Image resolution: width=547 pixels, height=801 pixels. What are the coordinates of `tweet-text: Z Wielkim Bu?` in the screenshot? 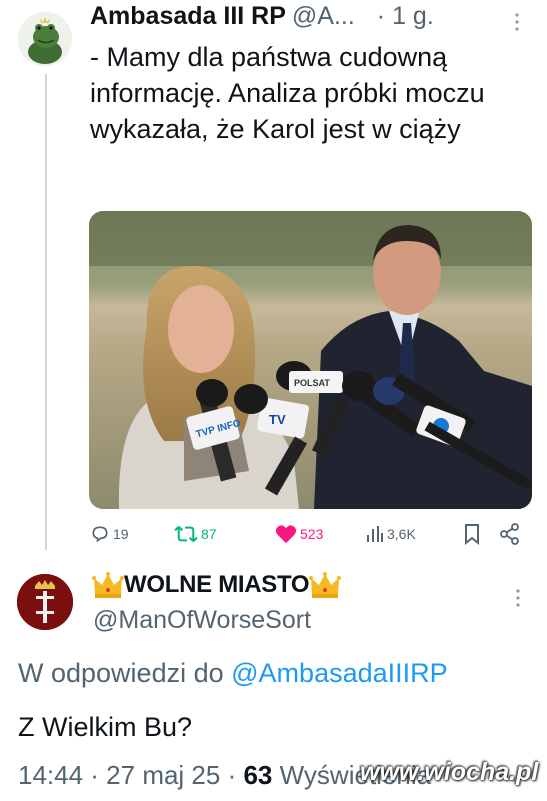 It's located at (105, 727).